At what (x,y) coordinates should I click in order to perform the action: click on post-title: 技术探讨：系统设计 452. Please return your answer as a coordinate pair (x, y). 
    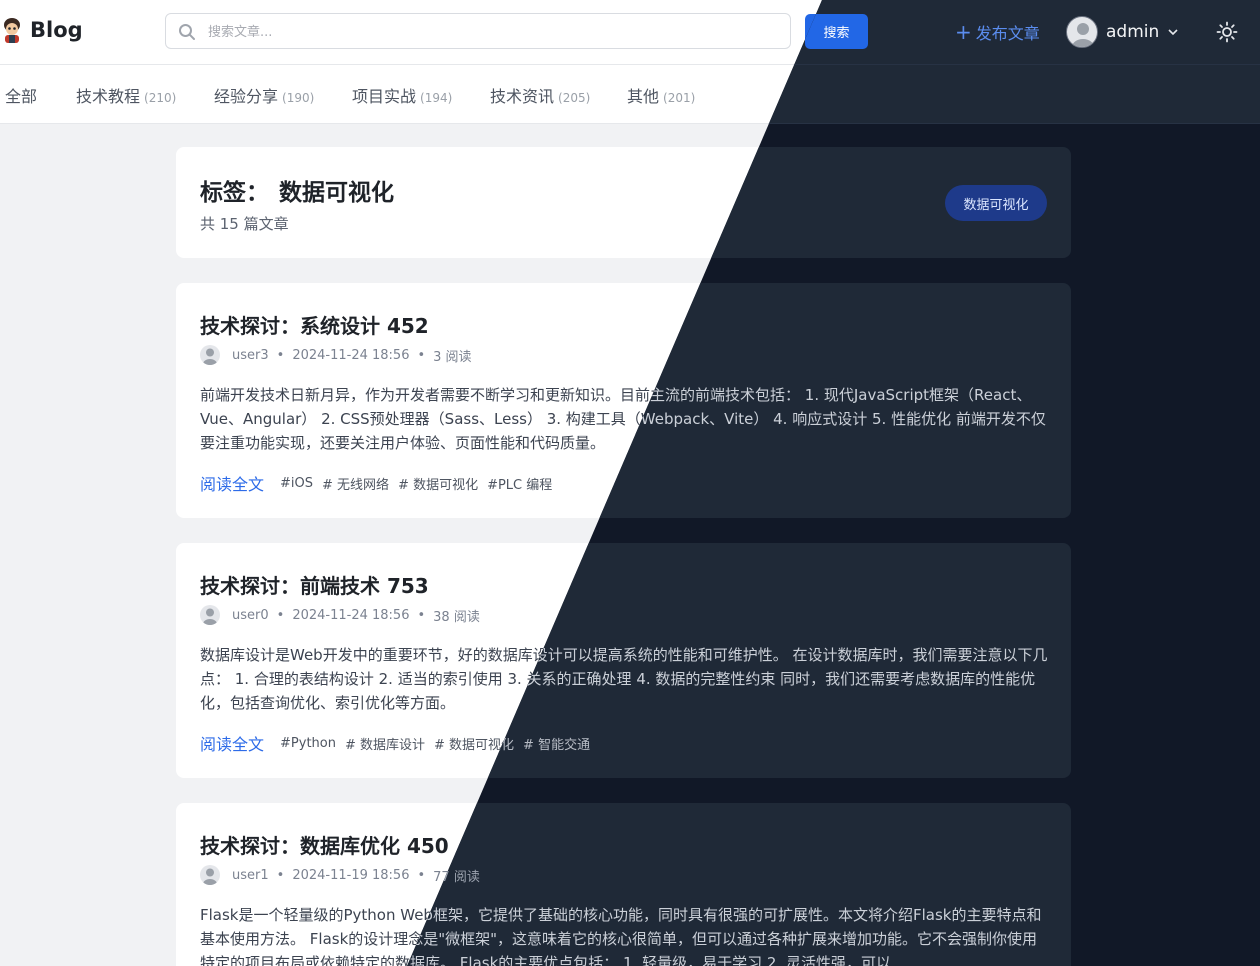
    Looking at the image, I should click on (314, 324).